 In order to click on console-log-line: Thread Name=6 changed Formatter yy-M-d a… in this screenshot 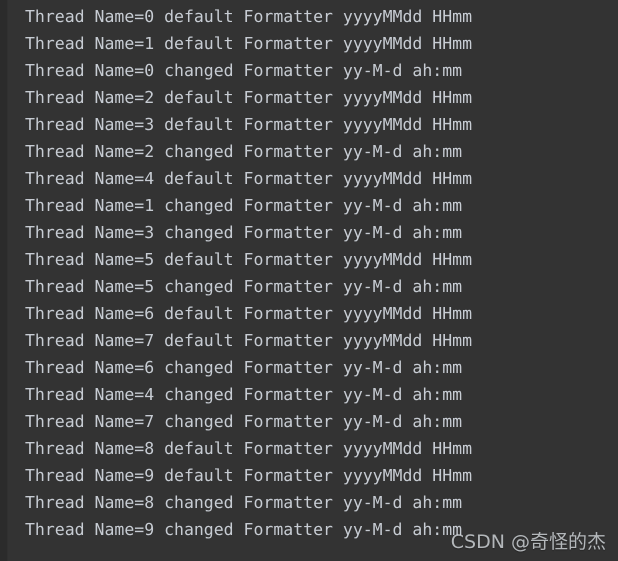, I will do `click(244, 367)`.